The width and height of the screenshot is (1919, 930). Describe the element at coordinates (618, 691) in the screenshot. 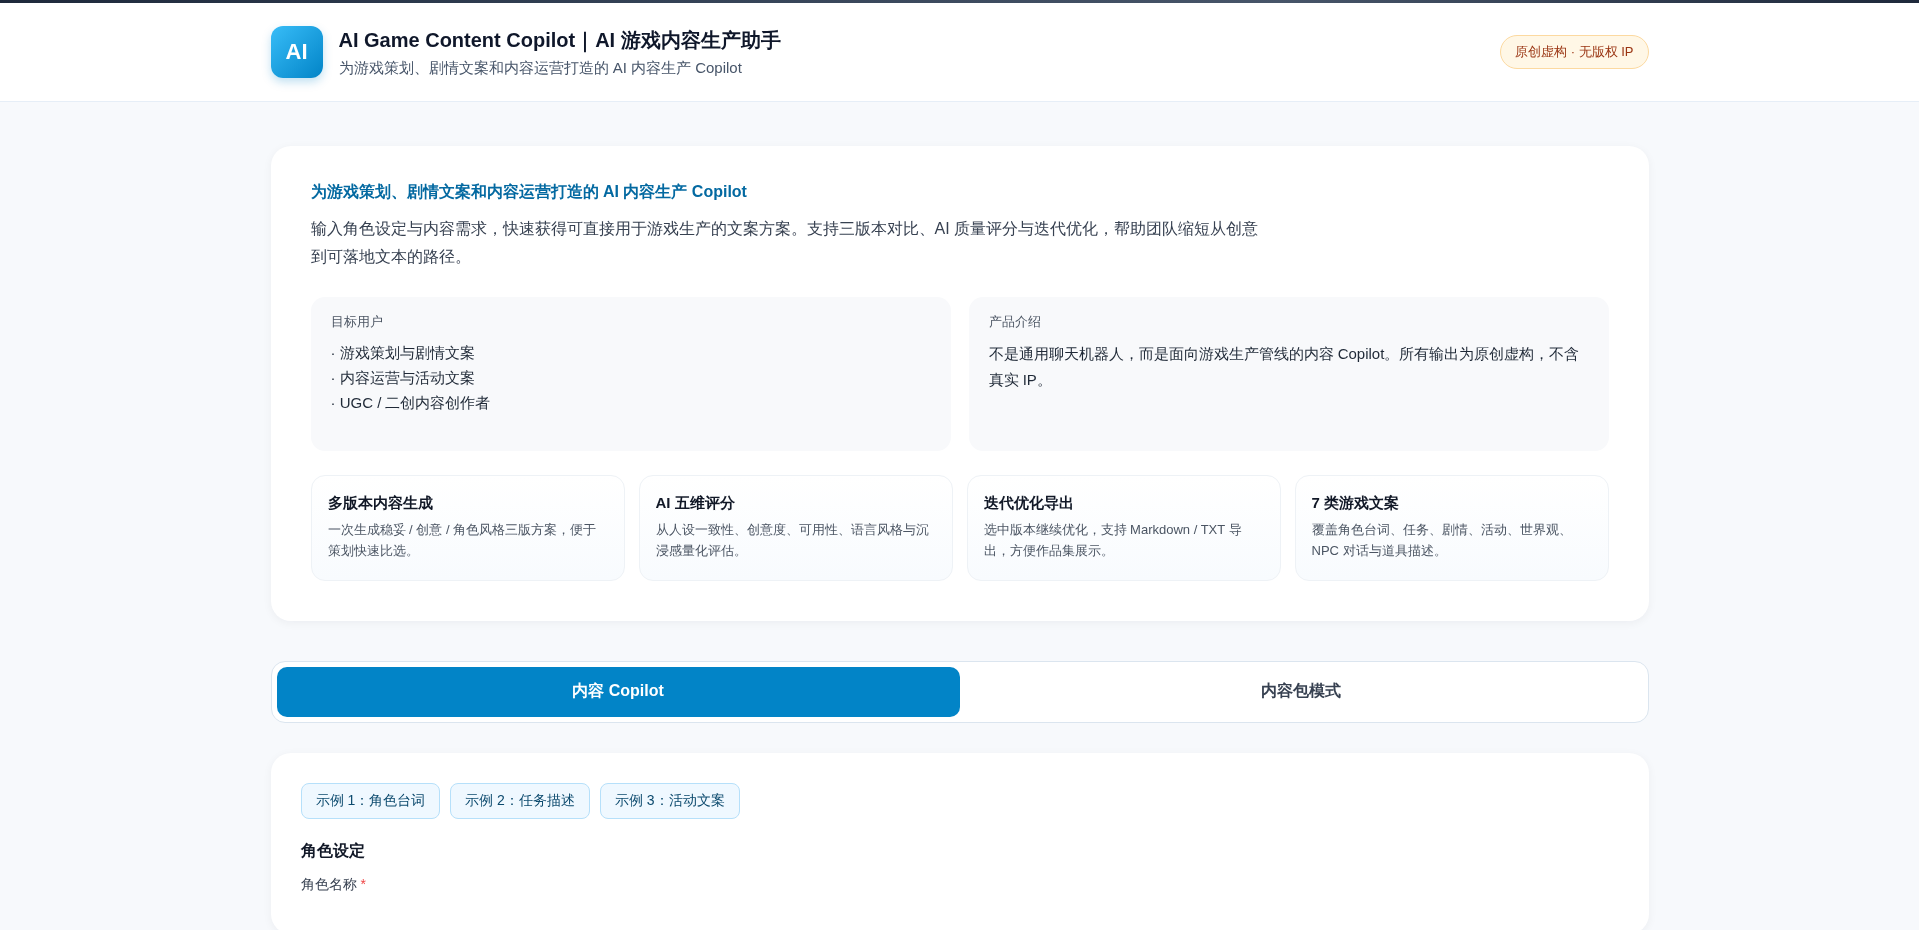

I see `mode-tab: 内容 Copilot` at that location.